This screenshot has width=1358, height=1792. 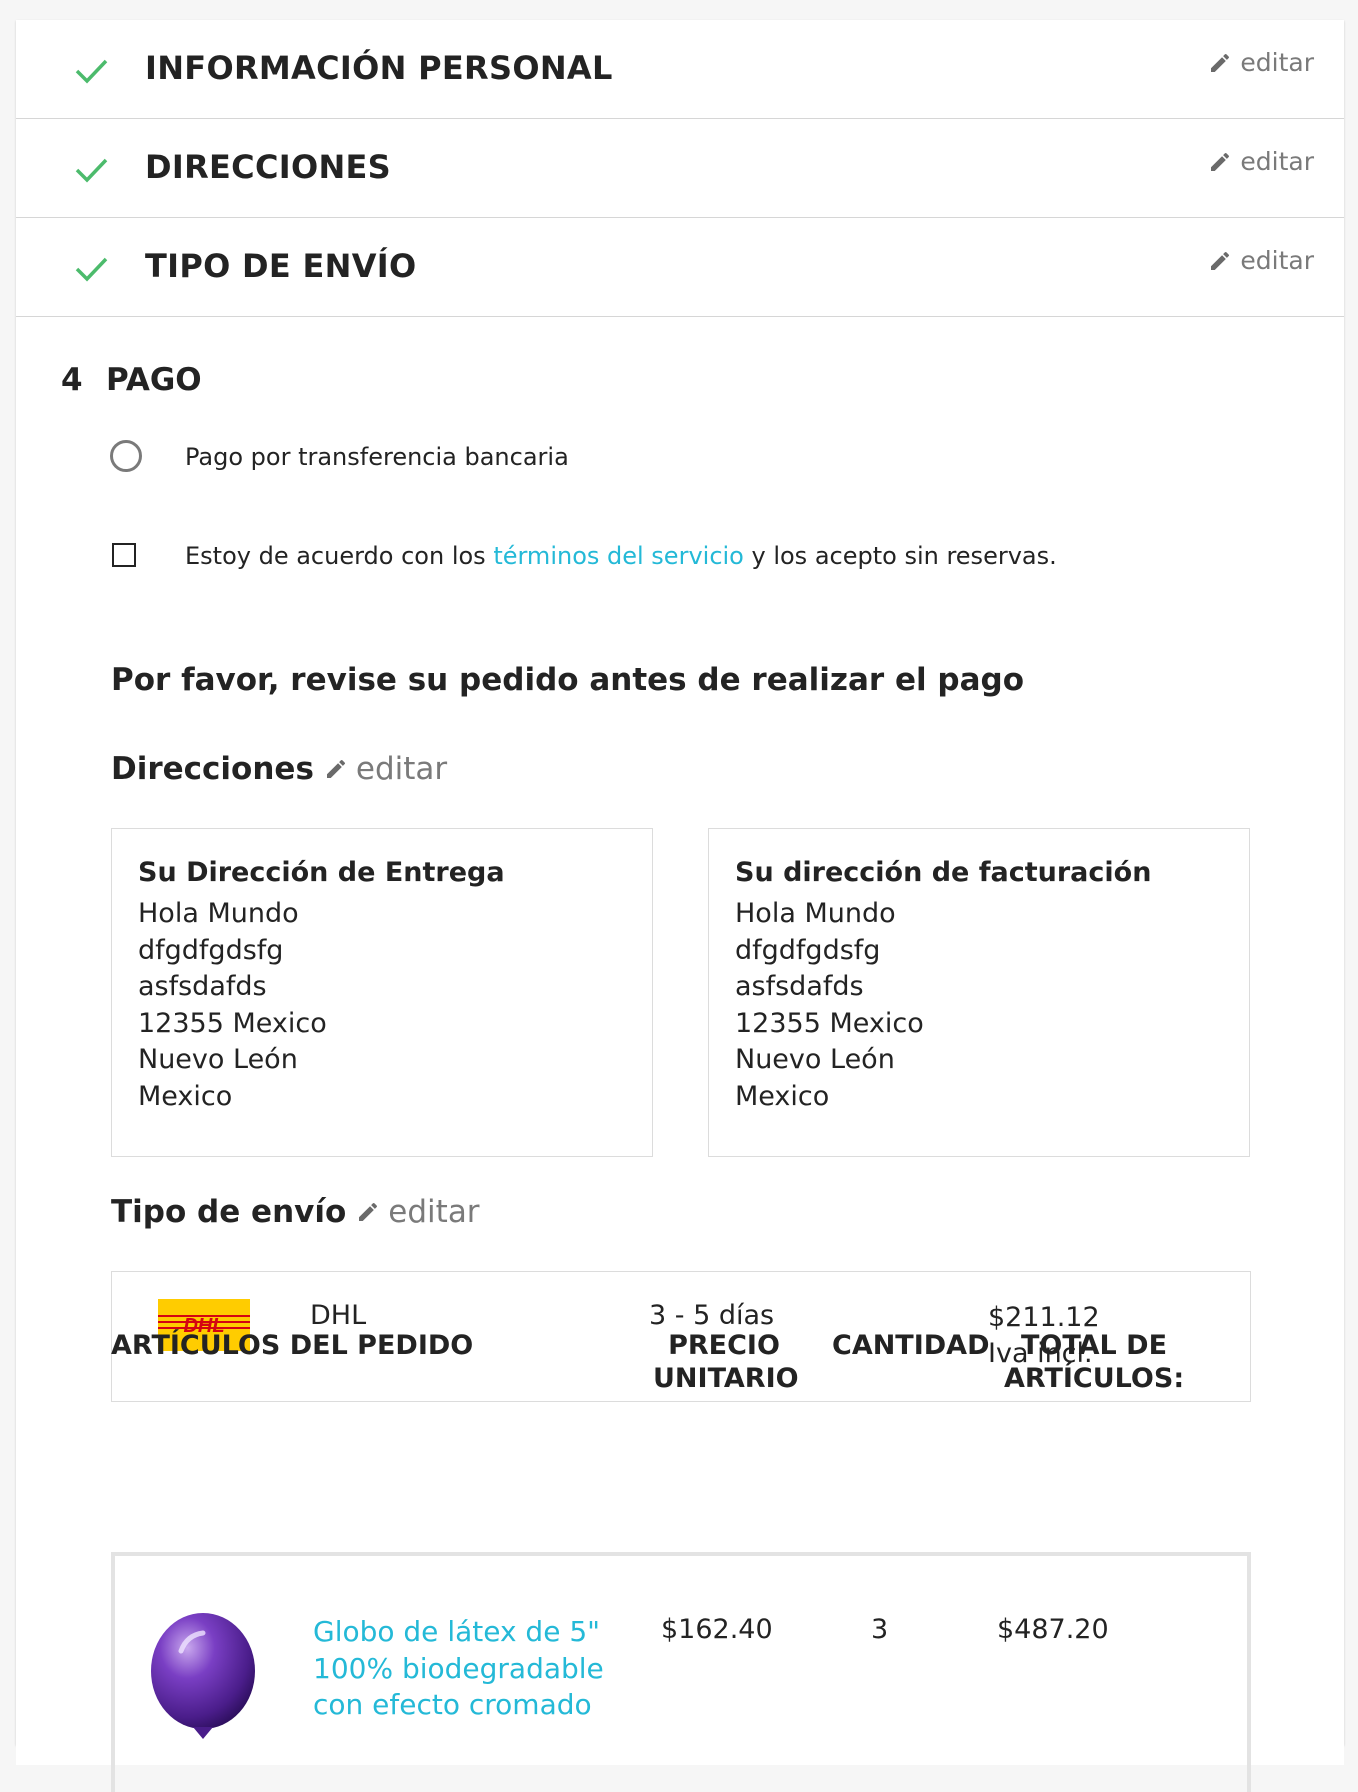 What do you see at coordinates (321, 872) in the screenshot?
I see `delivery-address-title: Su Dirección de Entrega` at bounding box center [321, 872].